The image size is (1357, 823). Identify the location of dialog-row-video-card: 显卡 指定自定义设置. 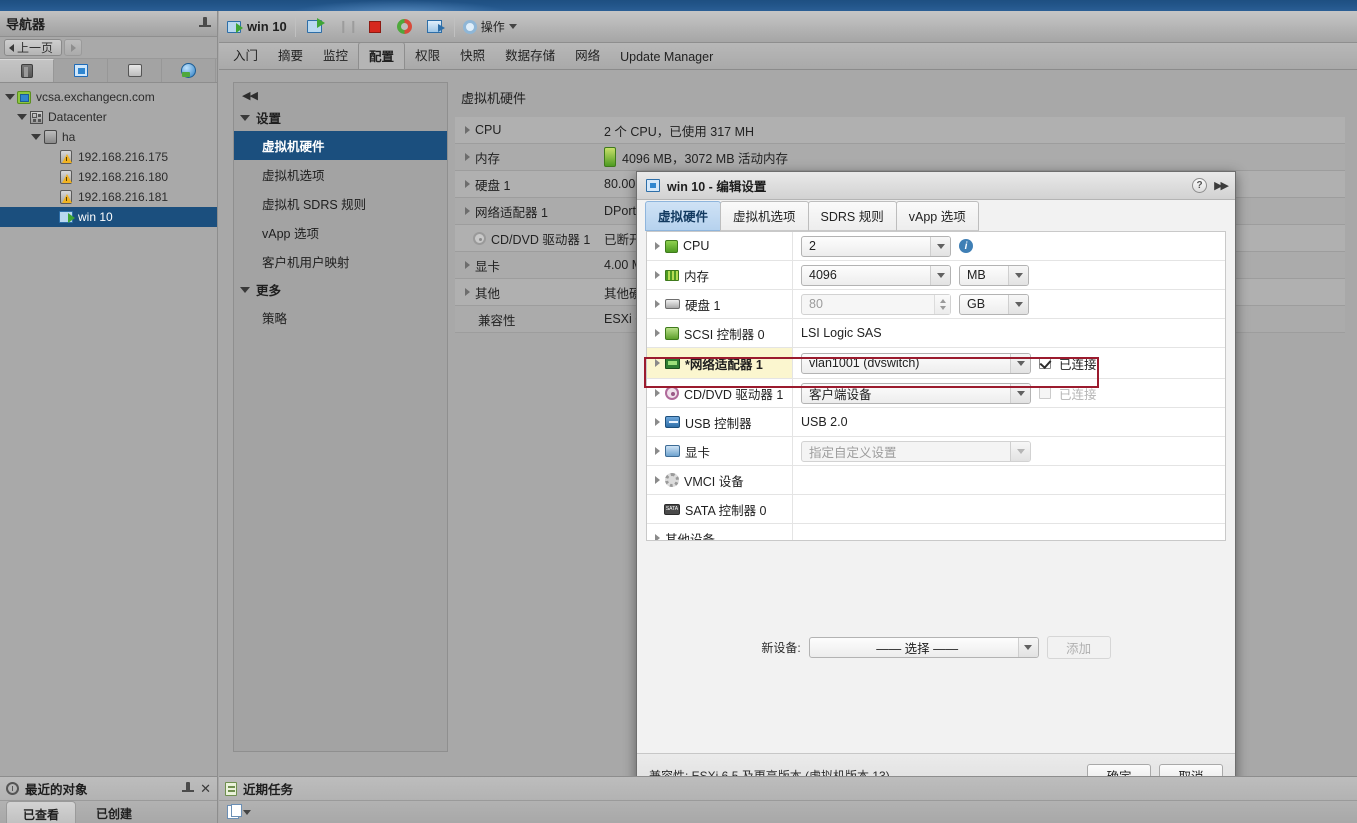
(936, 451).